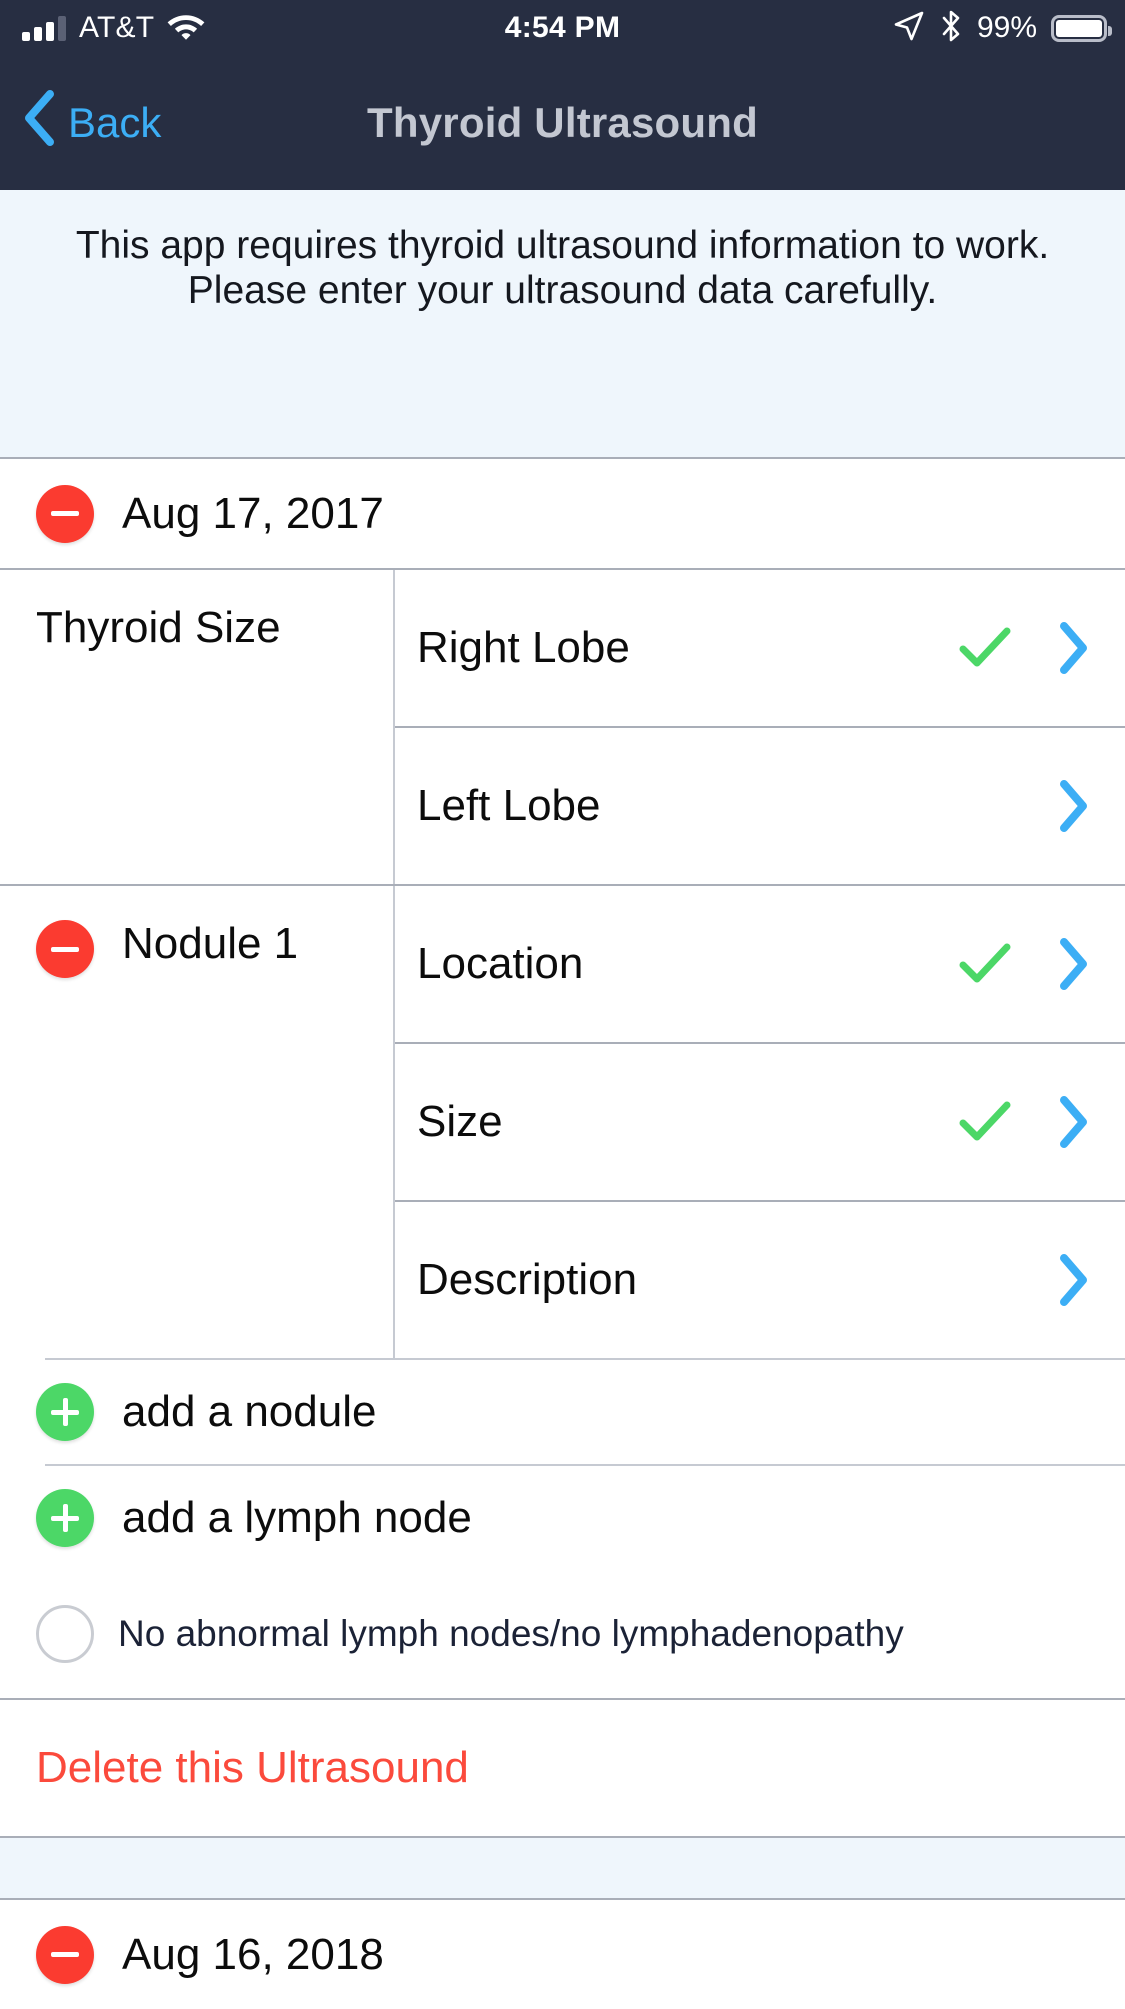  Describe the element at coordinates (500, 963) in the screenshot. I see `row-label: Location` at that location.